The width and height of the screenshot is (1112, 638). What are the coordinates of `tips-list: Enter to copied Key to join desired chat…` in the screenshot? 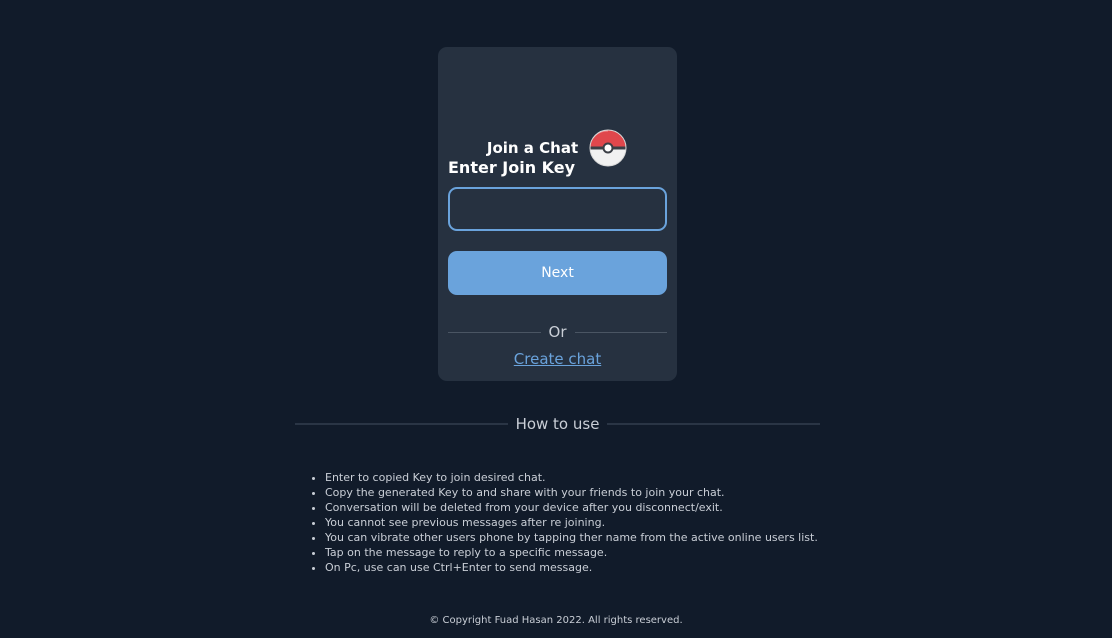 It's located at (571, 522).